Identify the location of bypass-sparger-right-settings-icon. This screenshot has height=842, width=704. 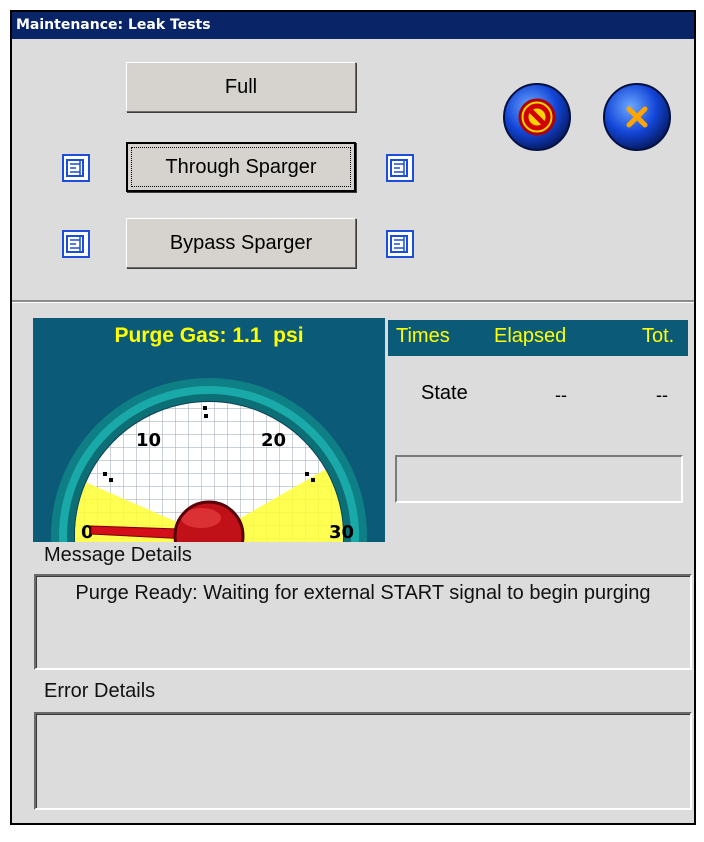
(400, 244).